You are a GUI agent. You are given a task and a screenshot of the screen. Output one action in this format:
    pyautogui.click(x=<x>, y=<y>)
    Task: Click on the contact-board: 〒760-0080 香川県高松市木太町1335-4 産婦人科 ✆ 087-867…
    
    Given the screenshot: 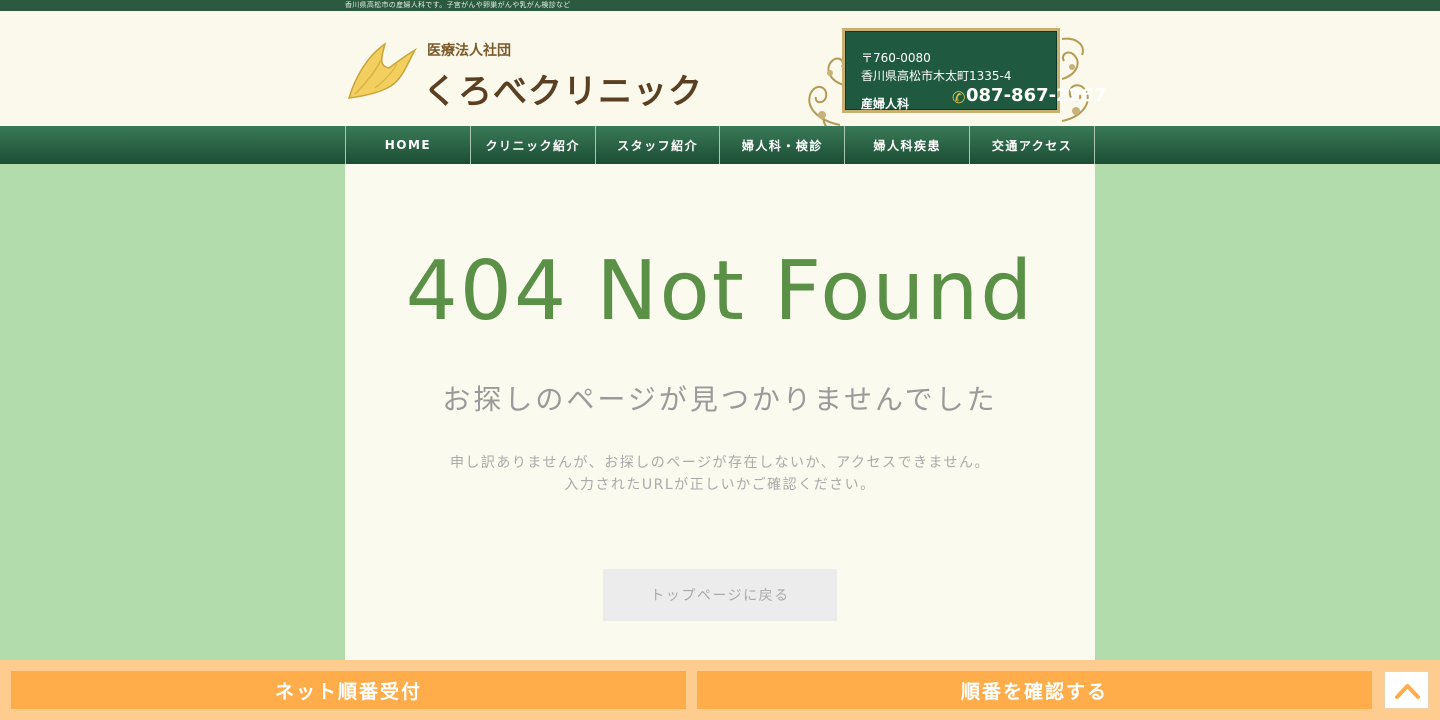 What is the action you would take?
    pyautogui.click(x=974, y=70)
    